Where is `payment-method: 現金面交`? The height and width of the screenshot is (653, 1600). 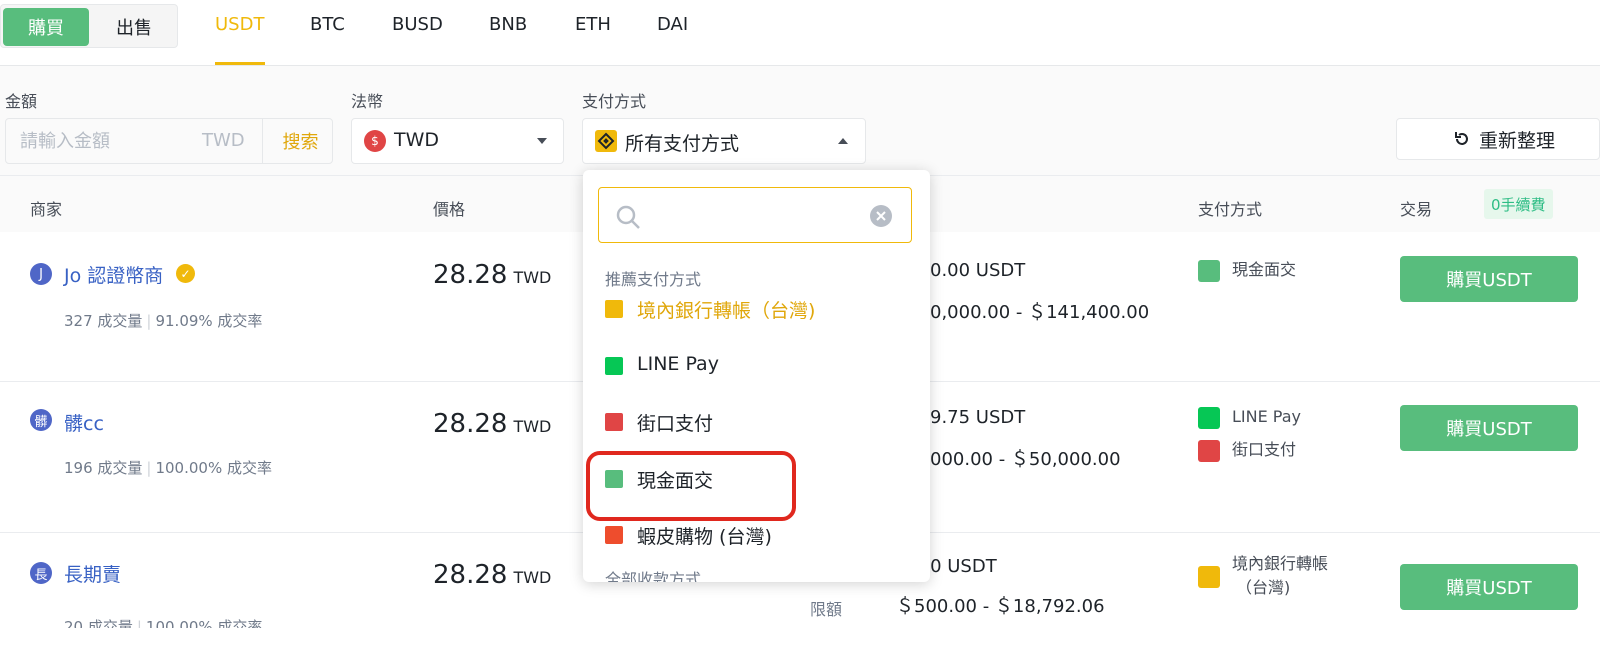
payment-method: 現金面交 is located at coordinates (1264, 269).